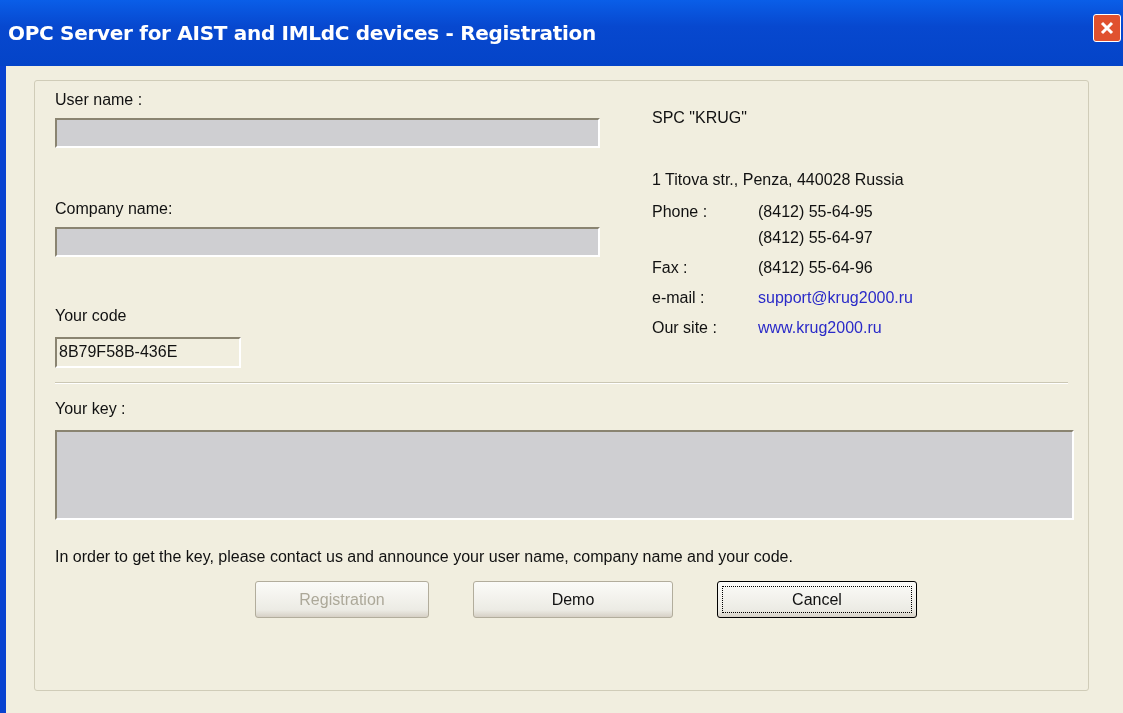 The height and width of the screenshot is (713, 1123). I want to click on company-address: 1 Titova str., Penza, 440028 Russia, so click(778, 180).